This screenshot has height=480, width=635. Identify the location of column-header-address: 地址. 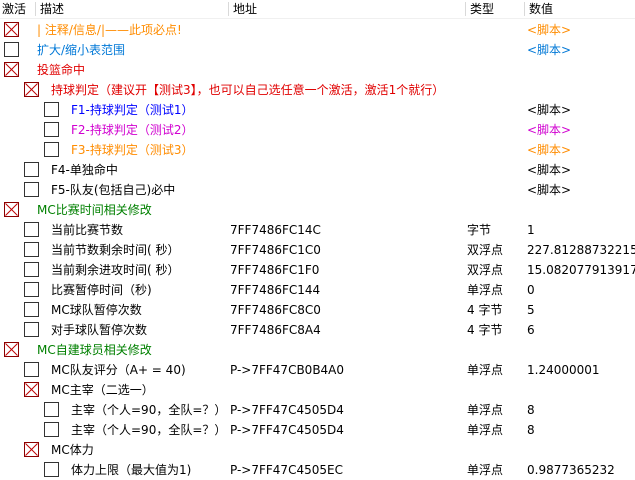
(245, 9).